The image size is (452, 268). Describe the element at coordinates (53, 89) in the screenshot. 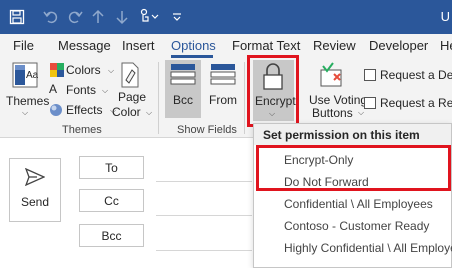

I see `fonts-icon: A` at that location.